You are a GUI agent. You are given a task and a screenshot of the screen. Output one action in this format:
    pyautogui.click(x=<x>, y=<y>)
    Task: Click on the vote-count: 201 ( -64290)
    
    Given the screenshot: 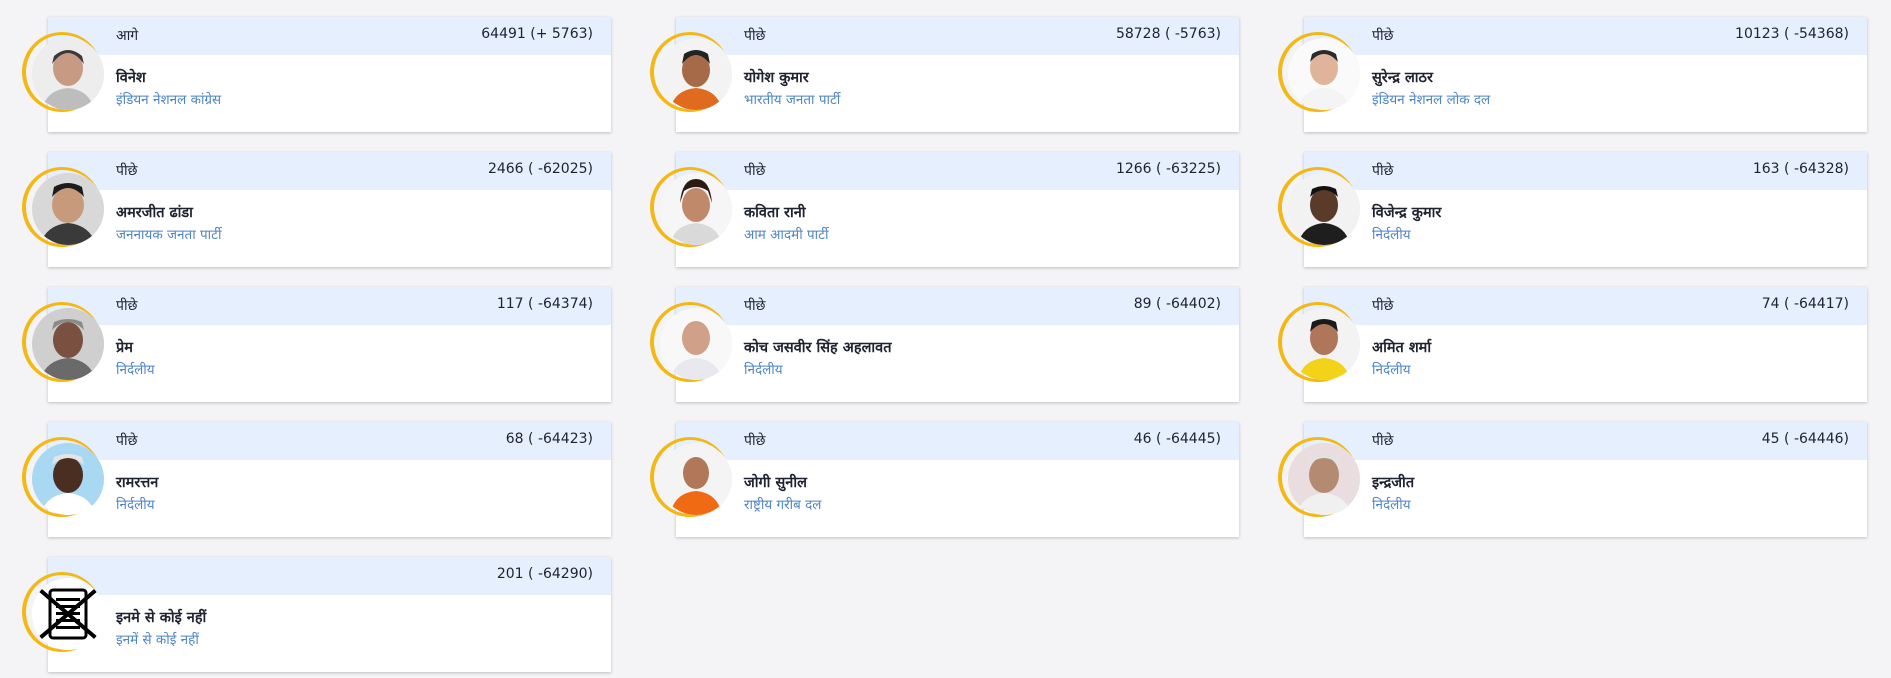 What is the action you would take?
    pyautogui.click(x=544, y=574)
    